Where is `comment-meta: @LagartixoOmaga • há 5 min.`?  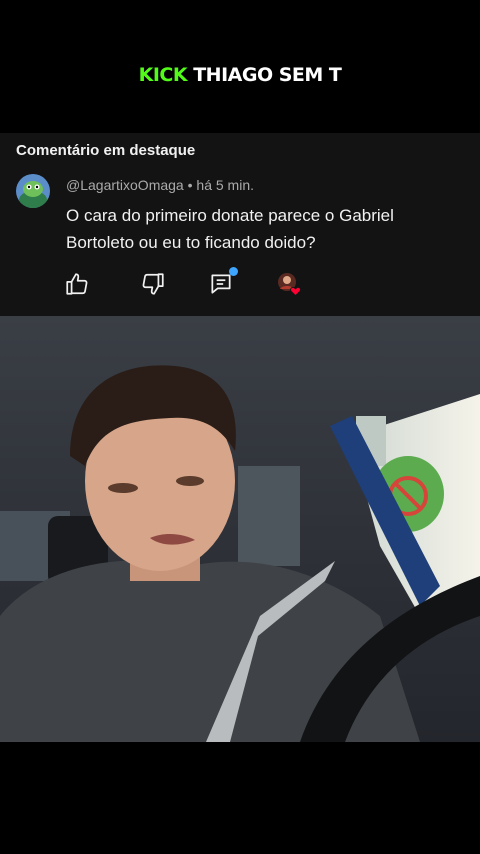 comment-meta: @LagartixoOmaga • há 5 min. is located at coordinates (160, 185).